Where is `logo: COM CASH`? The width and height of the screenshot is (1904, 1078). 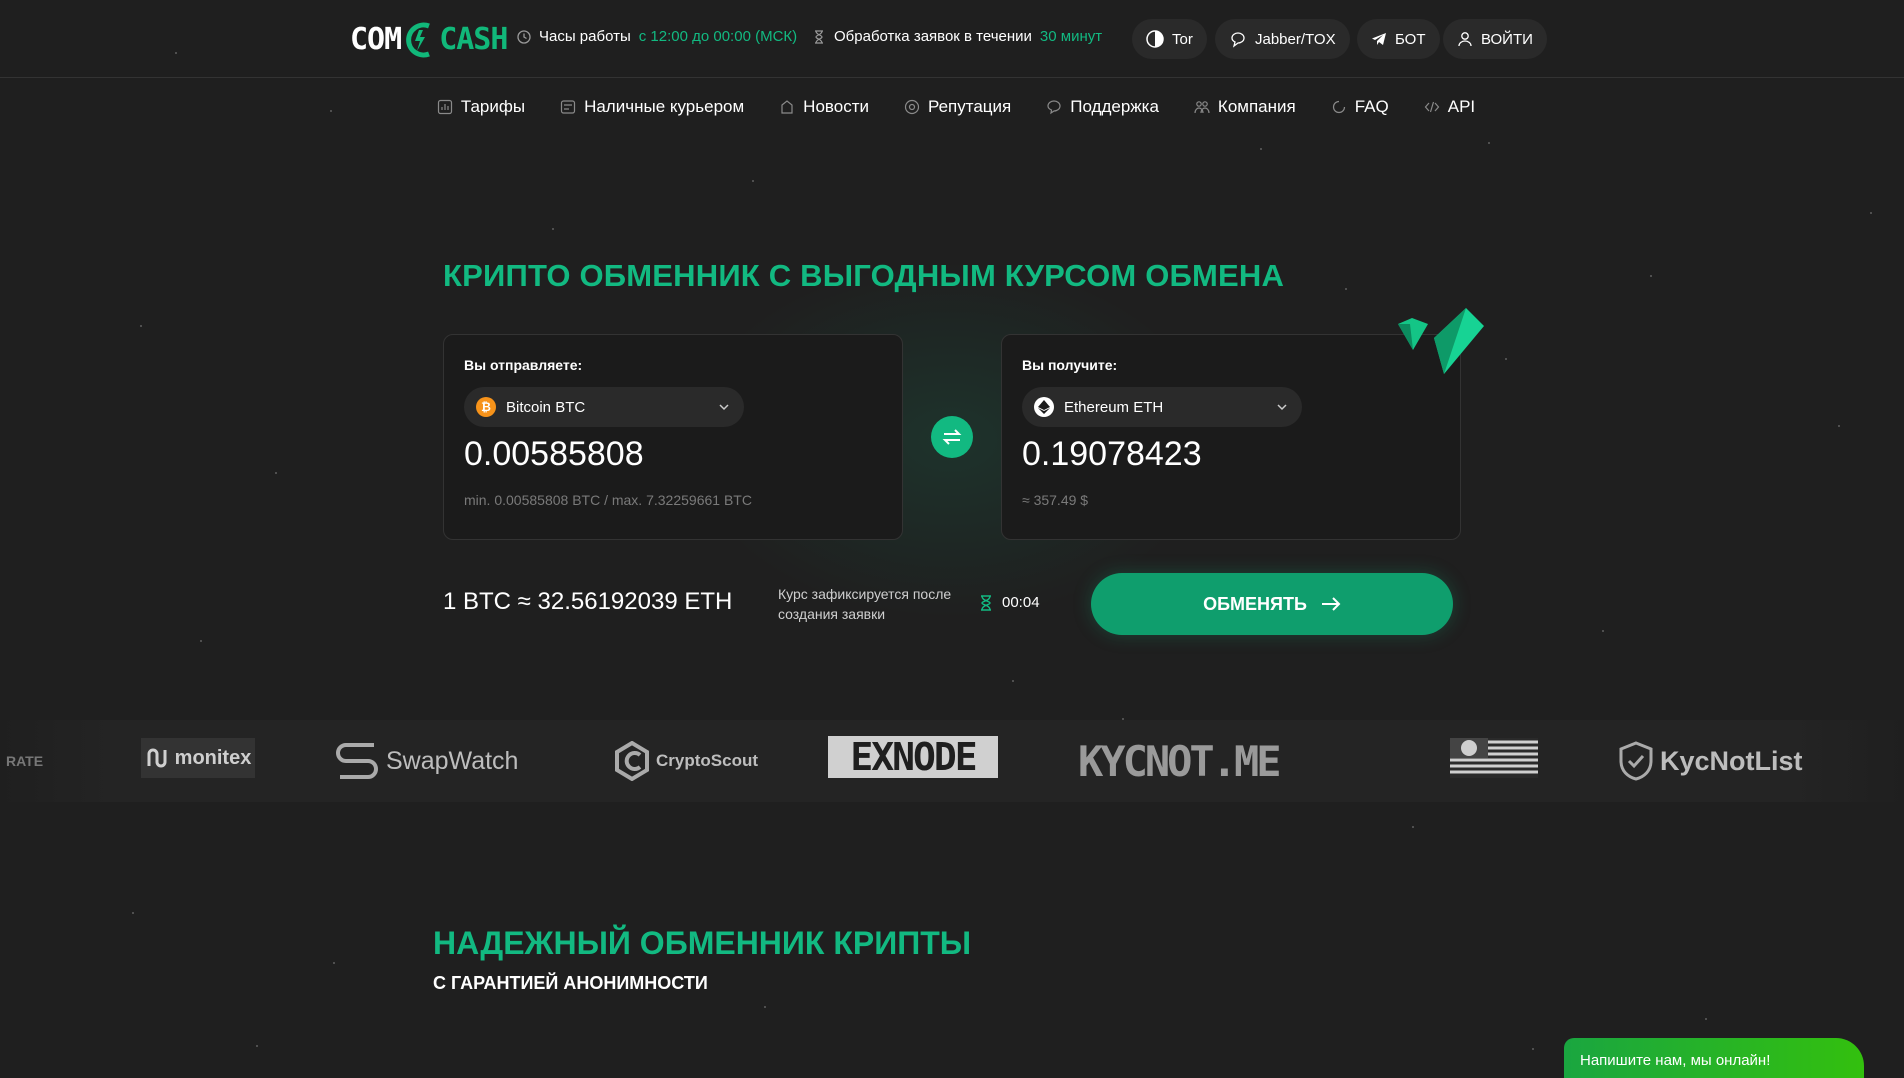
logo: COM CASH is located at coordinates (429, 39).